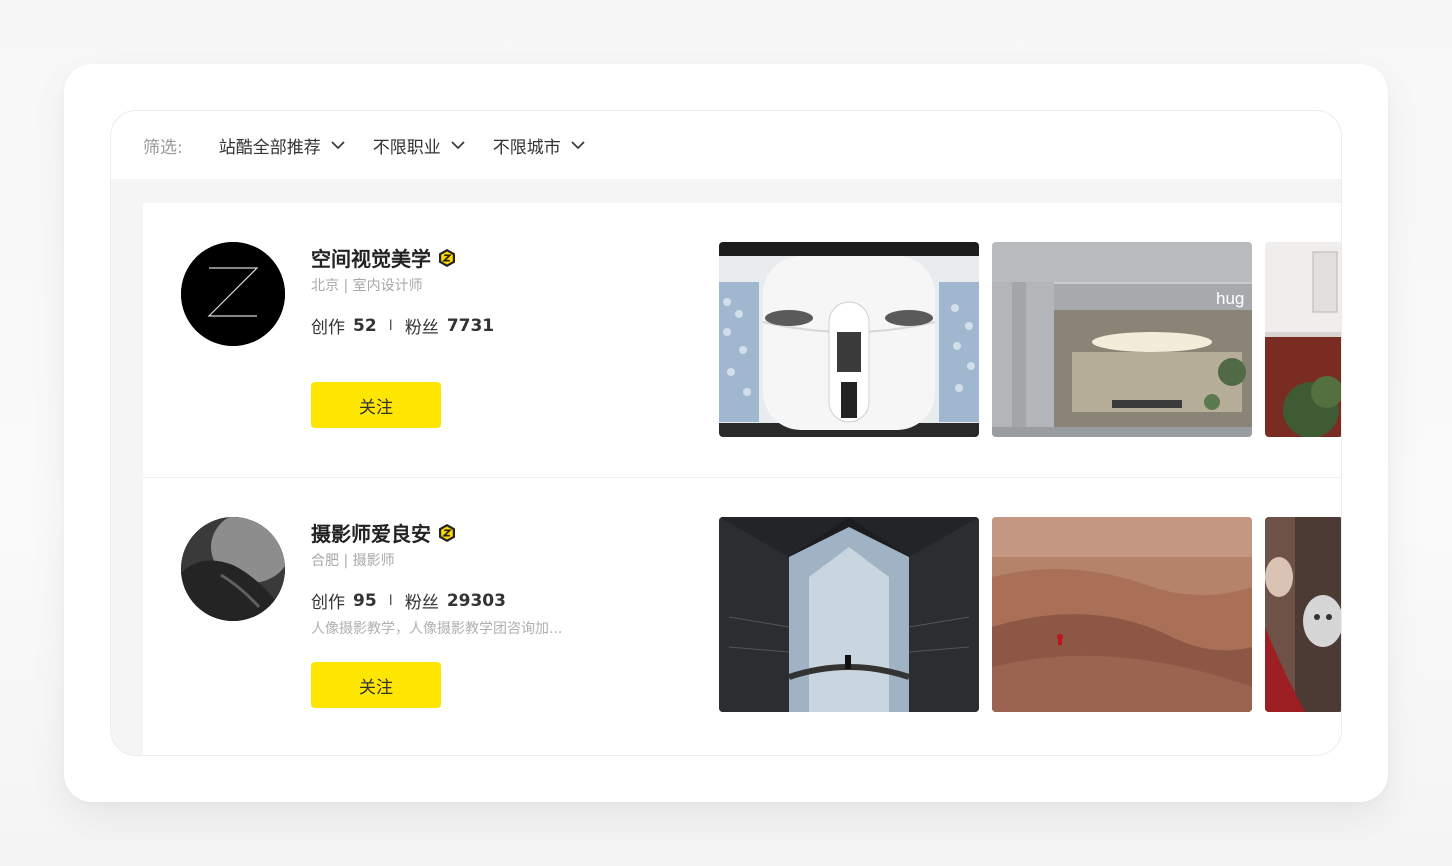 This screenshot has height=866, width=1452. I want to click on filter-profession-dropdown: 不限职业, so click(419, 145).